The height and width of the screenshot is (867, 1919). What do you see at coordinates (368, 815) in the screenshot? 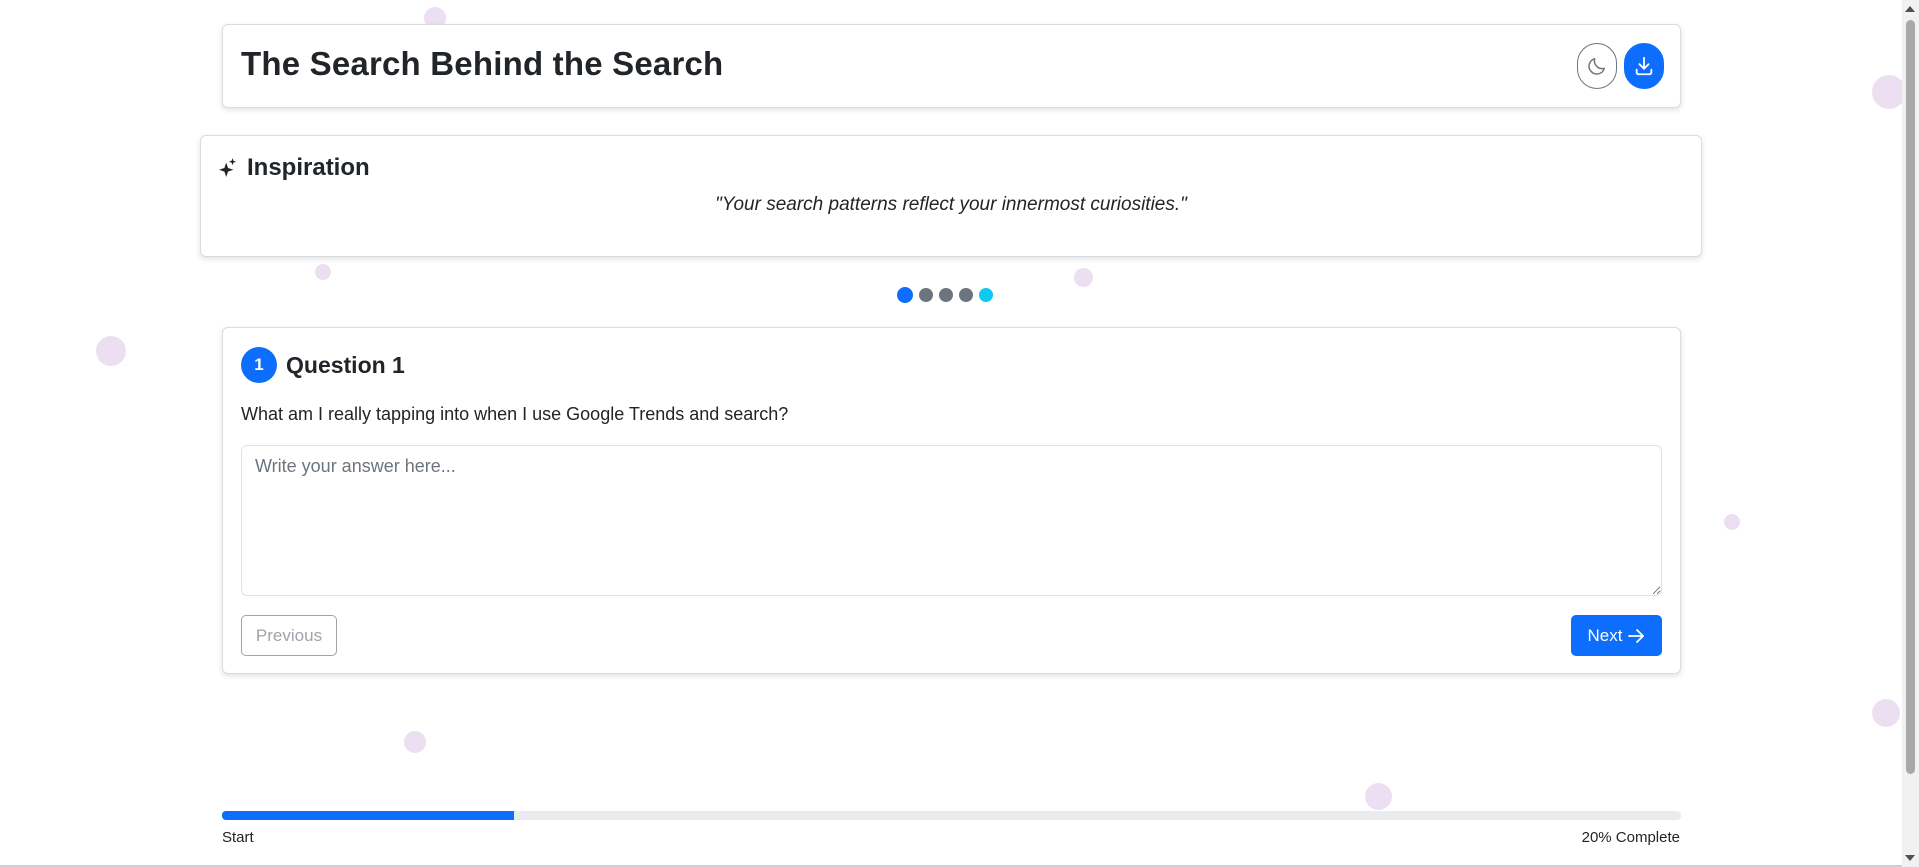
I see `progress-bar-fill` at bounding box center [368, 815].